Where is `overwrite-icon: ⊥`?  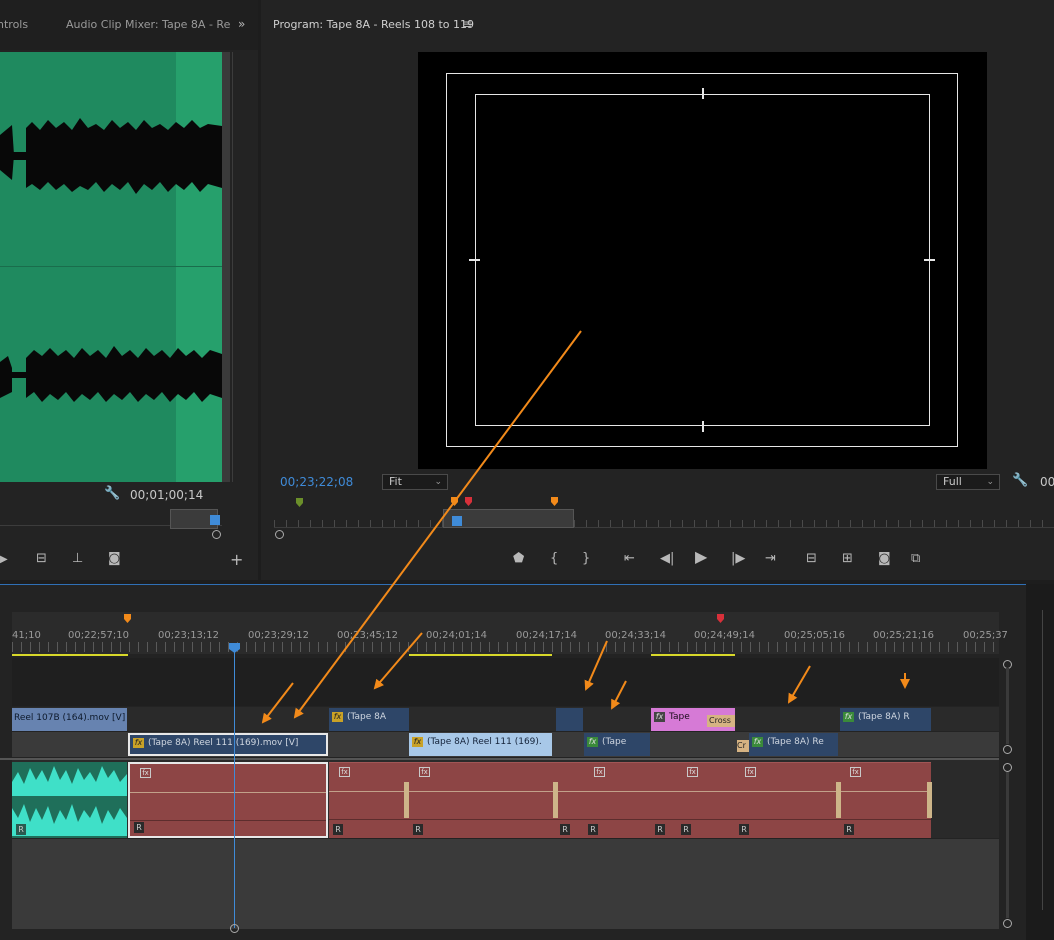 overwrite-icon: ⊥ is located at coordinates (77, 559).